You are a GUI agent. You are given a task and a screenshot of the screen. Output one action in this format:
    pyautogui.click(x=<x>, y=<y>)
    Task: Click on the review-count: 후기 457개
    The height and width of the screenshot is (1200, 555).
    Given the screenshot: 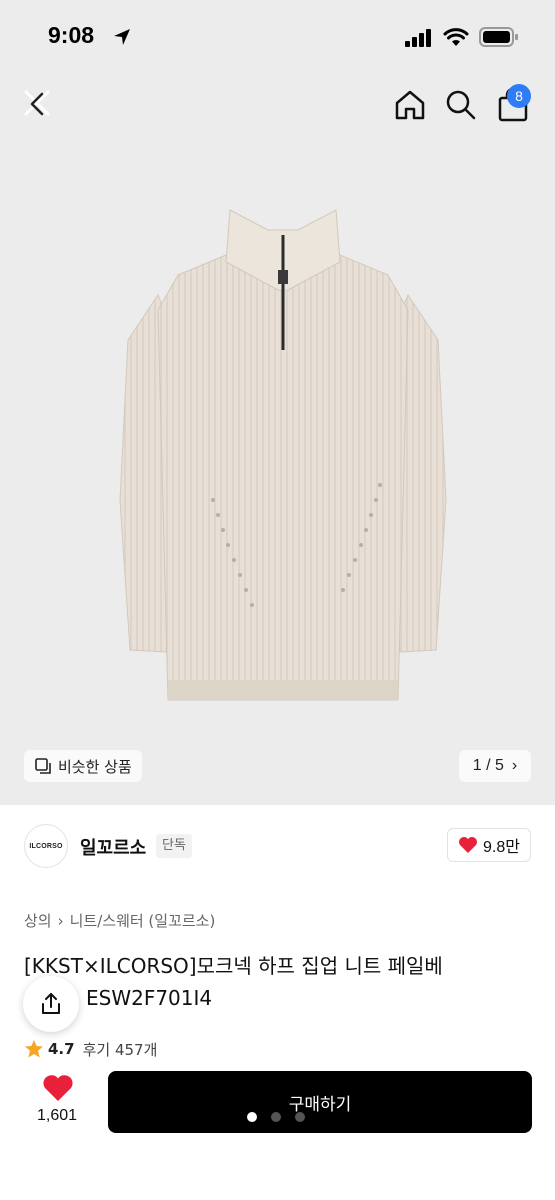 What is the action you would take?
    pyautogui.click(x=120, y=1049)
    